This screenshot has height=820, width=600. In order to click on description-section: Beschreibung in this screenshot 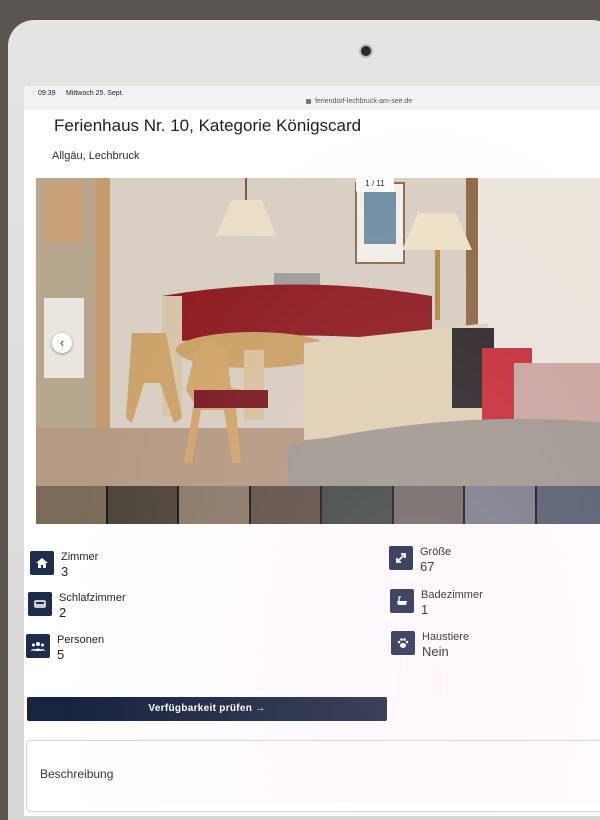, I will do `click(313, 776)`.